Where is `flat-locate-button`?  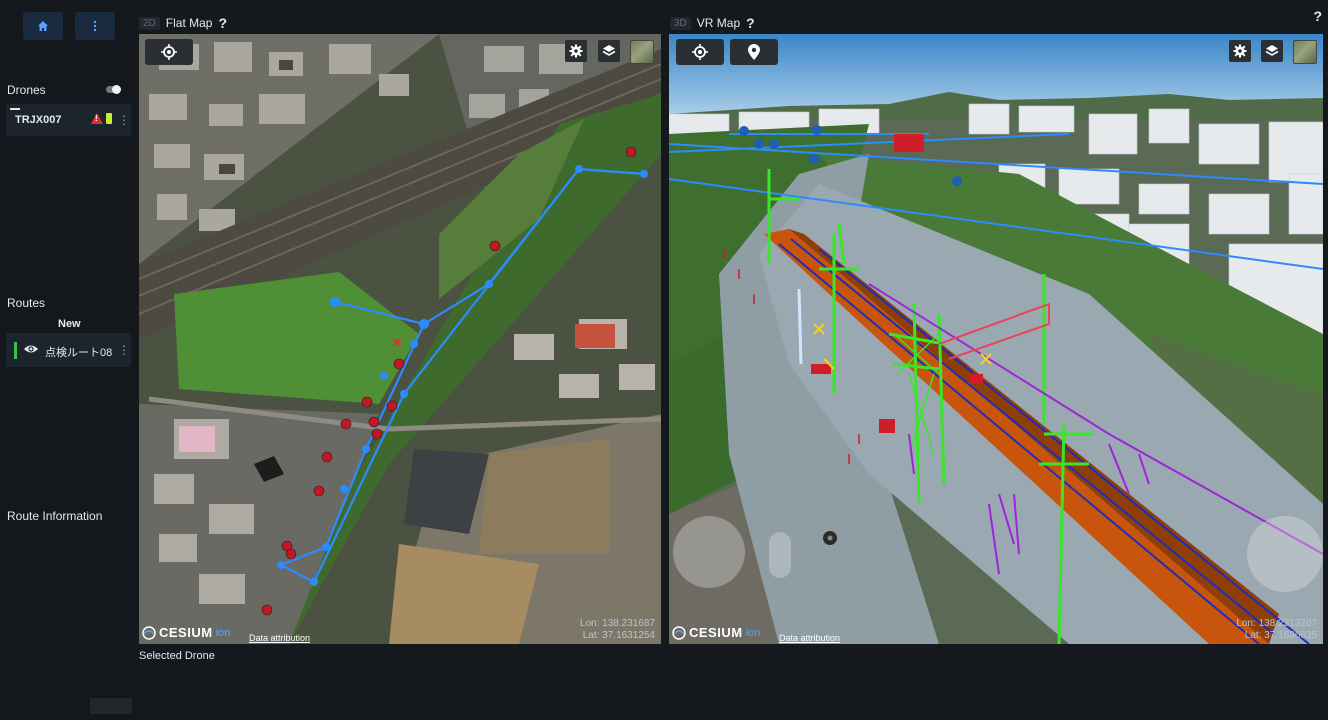
flat-locate-button is located at coordinates (169, 52).